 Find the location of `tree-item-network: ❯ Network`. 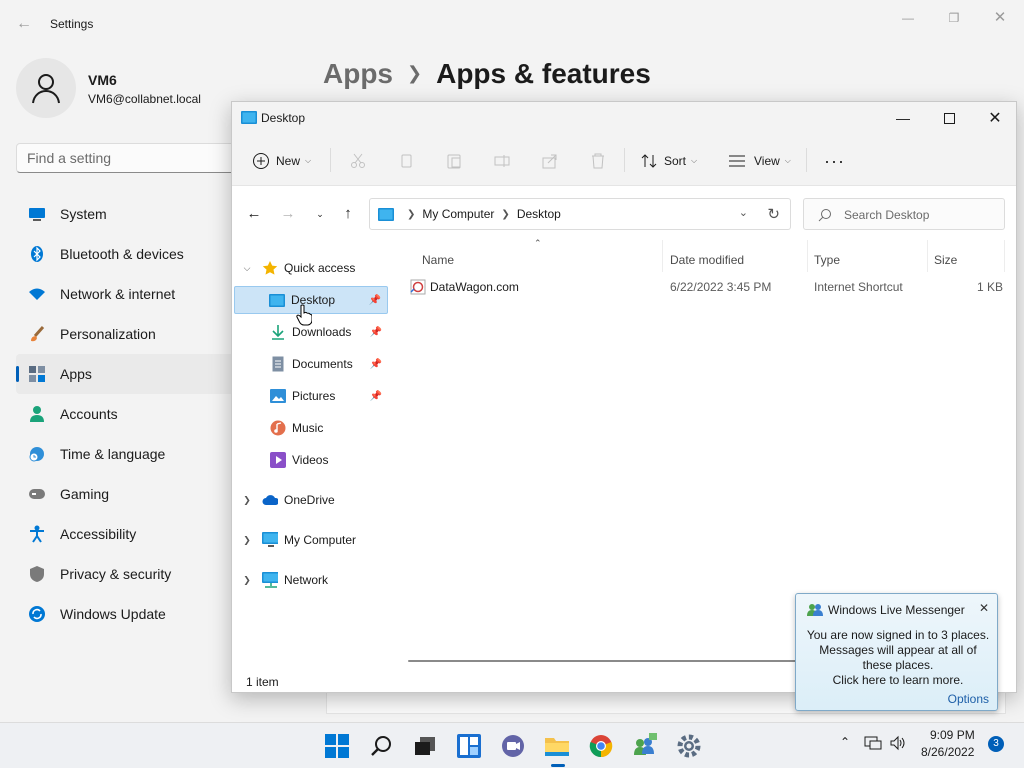

tree-item-network: ❯ Network is located at coordinates (311, 580).